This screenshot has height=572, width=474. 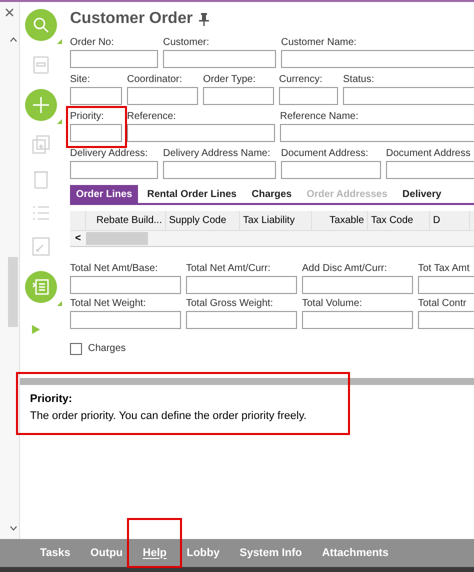 I want to click on column-header: D, so click(x=450, y=220).